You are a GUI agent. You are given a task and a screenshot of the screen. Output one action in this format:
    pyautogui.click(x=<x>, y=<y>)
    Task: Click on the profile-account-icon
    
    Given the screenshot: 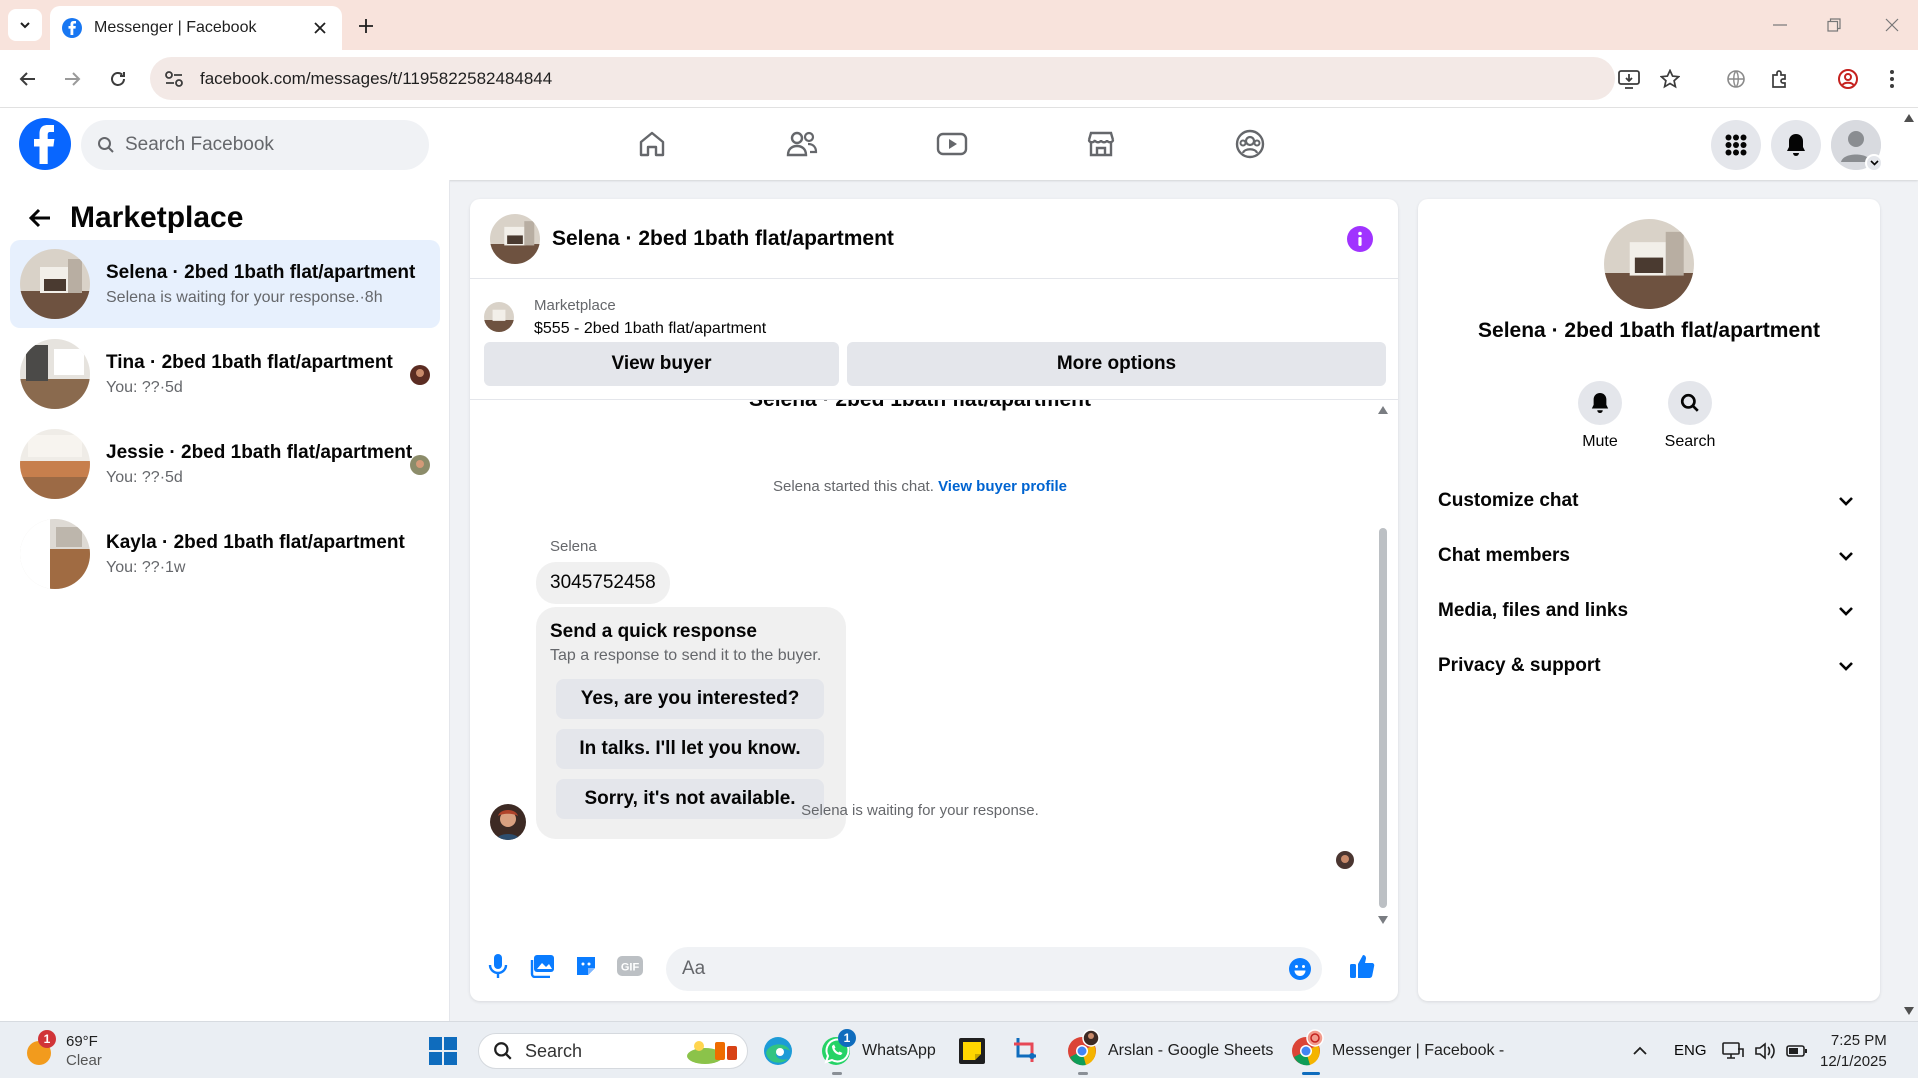 What is the action you would take?
    pyautogui.click(x=1848, y=79)
    